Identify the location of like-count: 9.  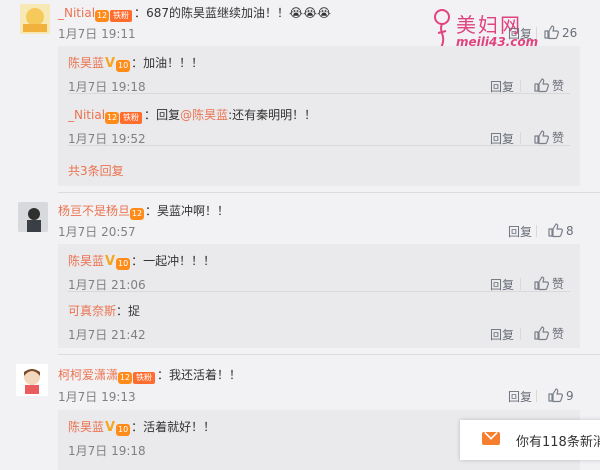
(570, 396).